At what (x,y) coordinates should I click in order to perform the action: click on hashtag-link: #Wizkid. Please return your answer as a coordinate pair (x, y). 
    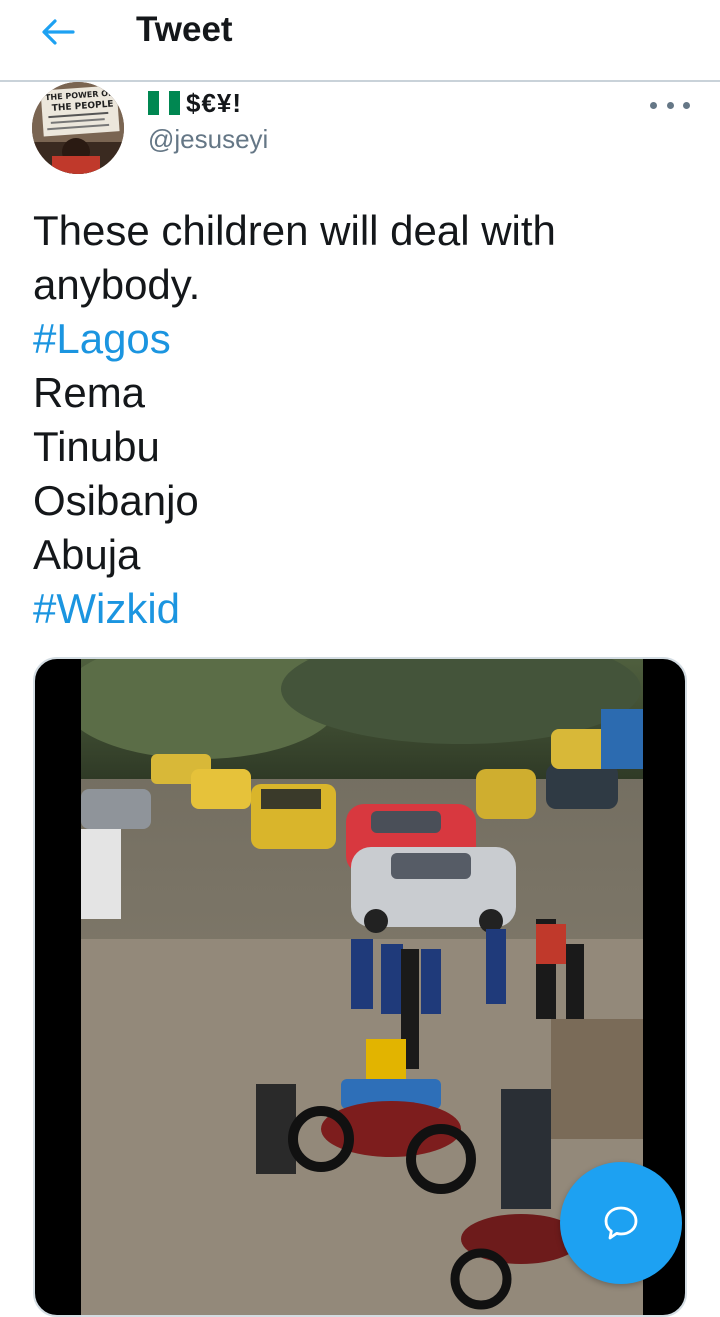
    Looking at the image, I should click on (353, 609).